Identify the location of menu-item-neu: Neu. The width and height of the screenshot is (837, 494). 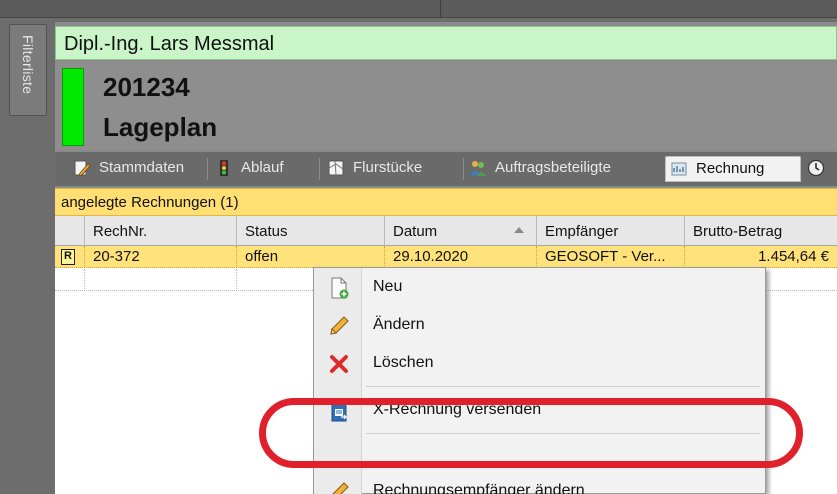
(539, 288).